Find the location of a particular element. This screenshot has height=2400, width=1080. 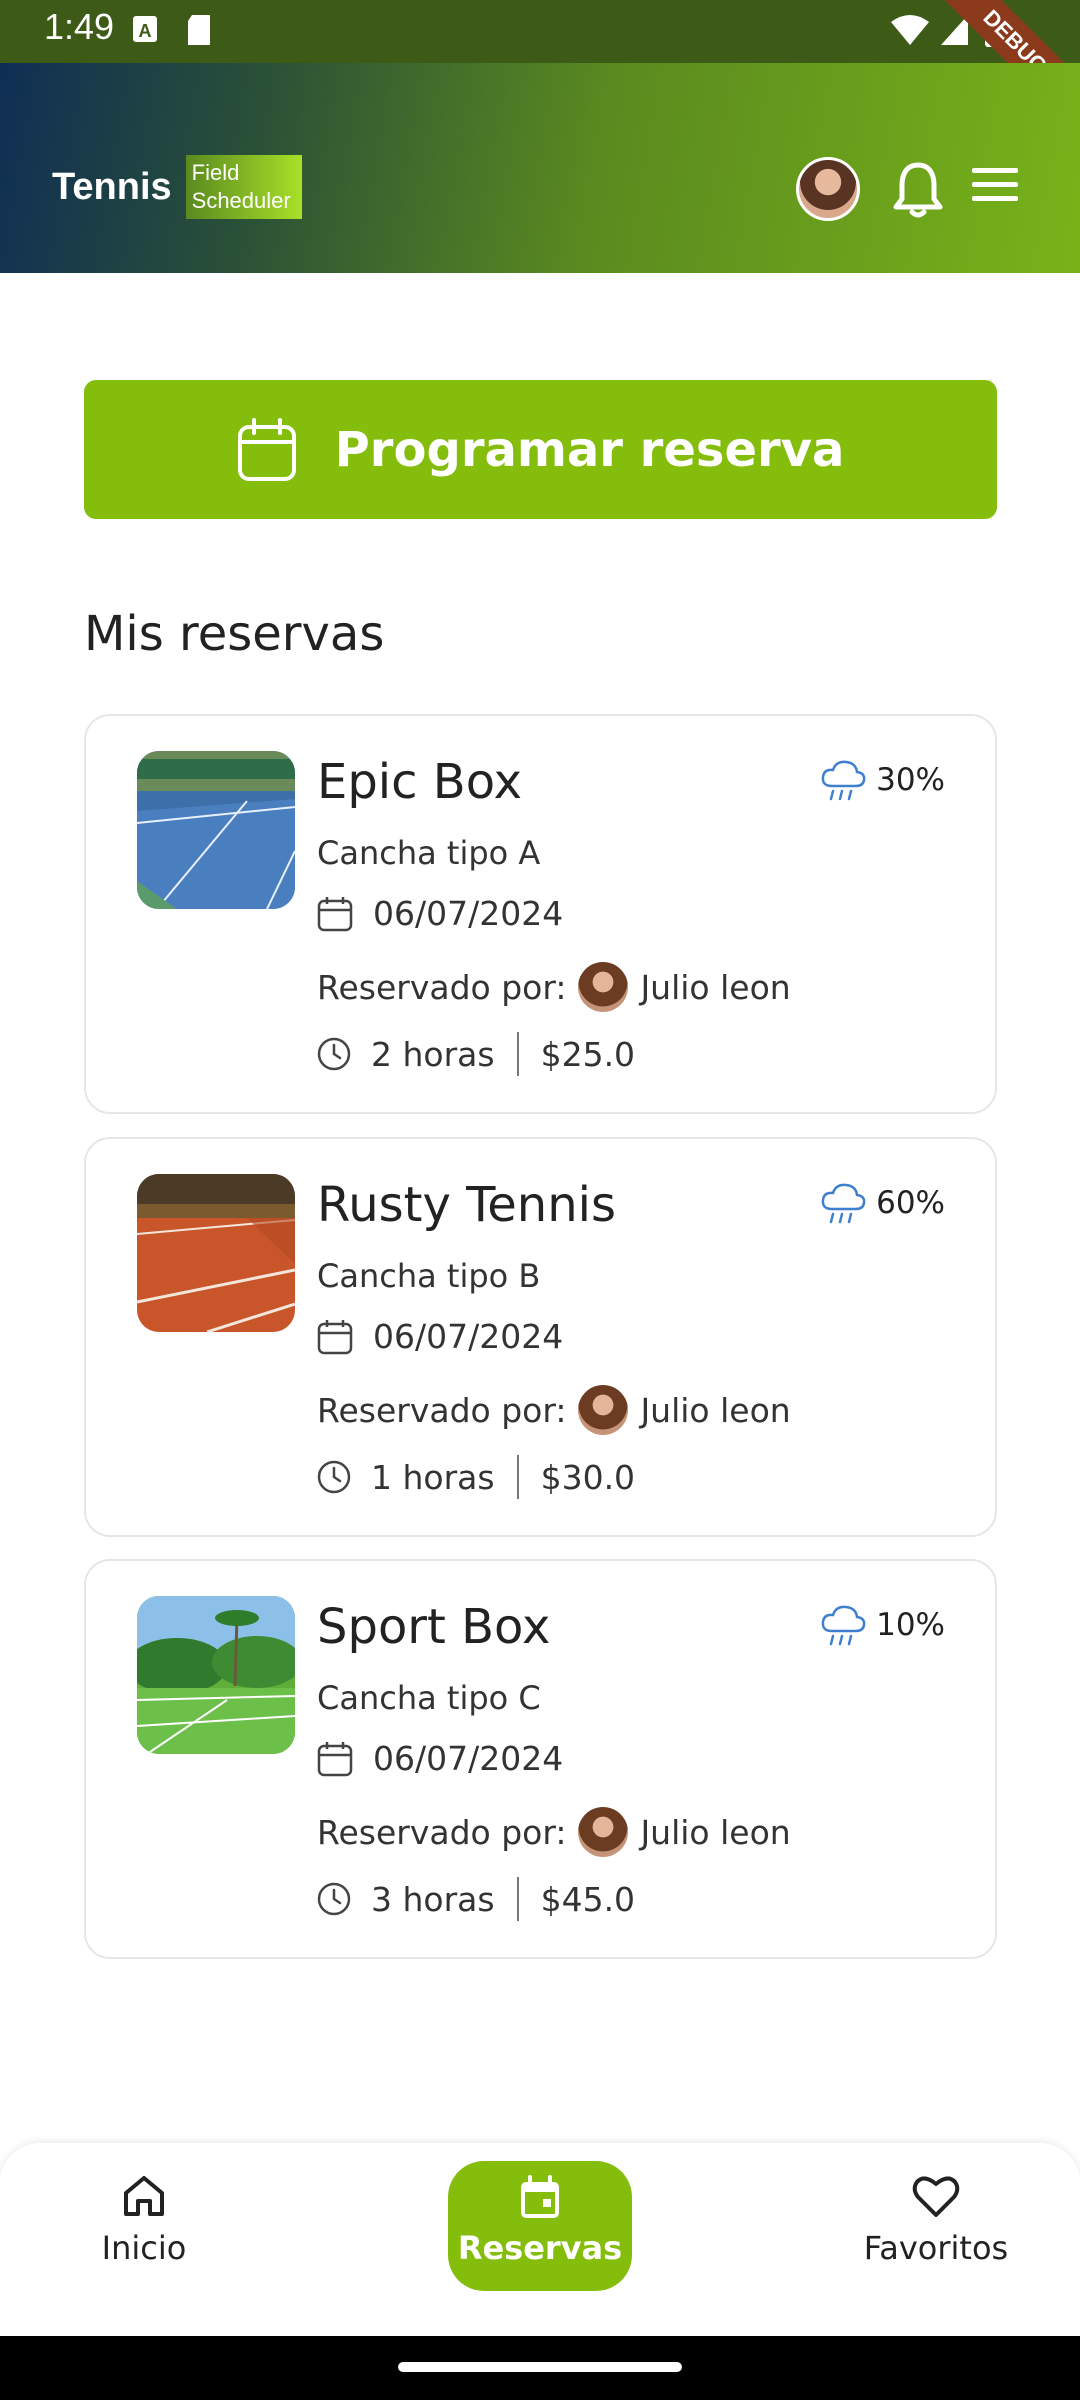

status-bar: 1:49 A is located at coordinates (540, 31).